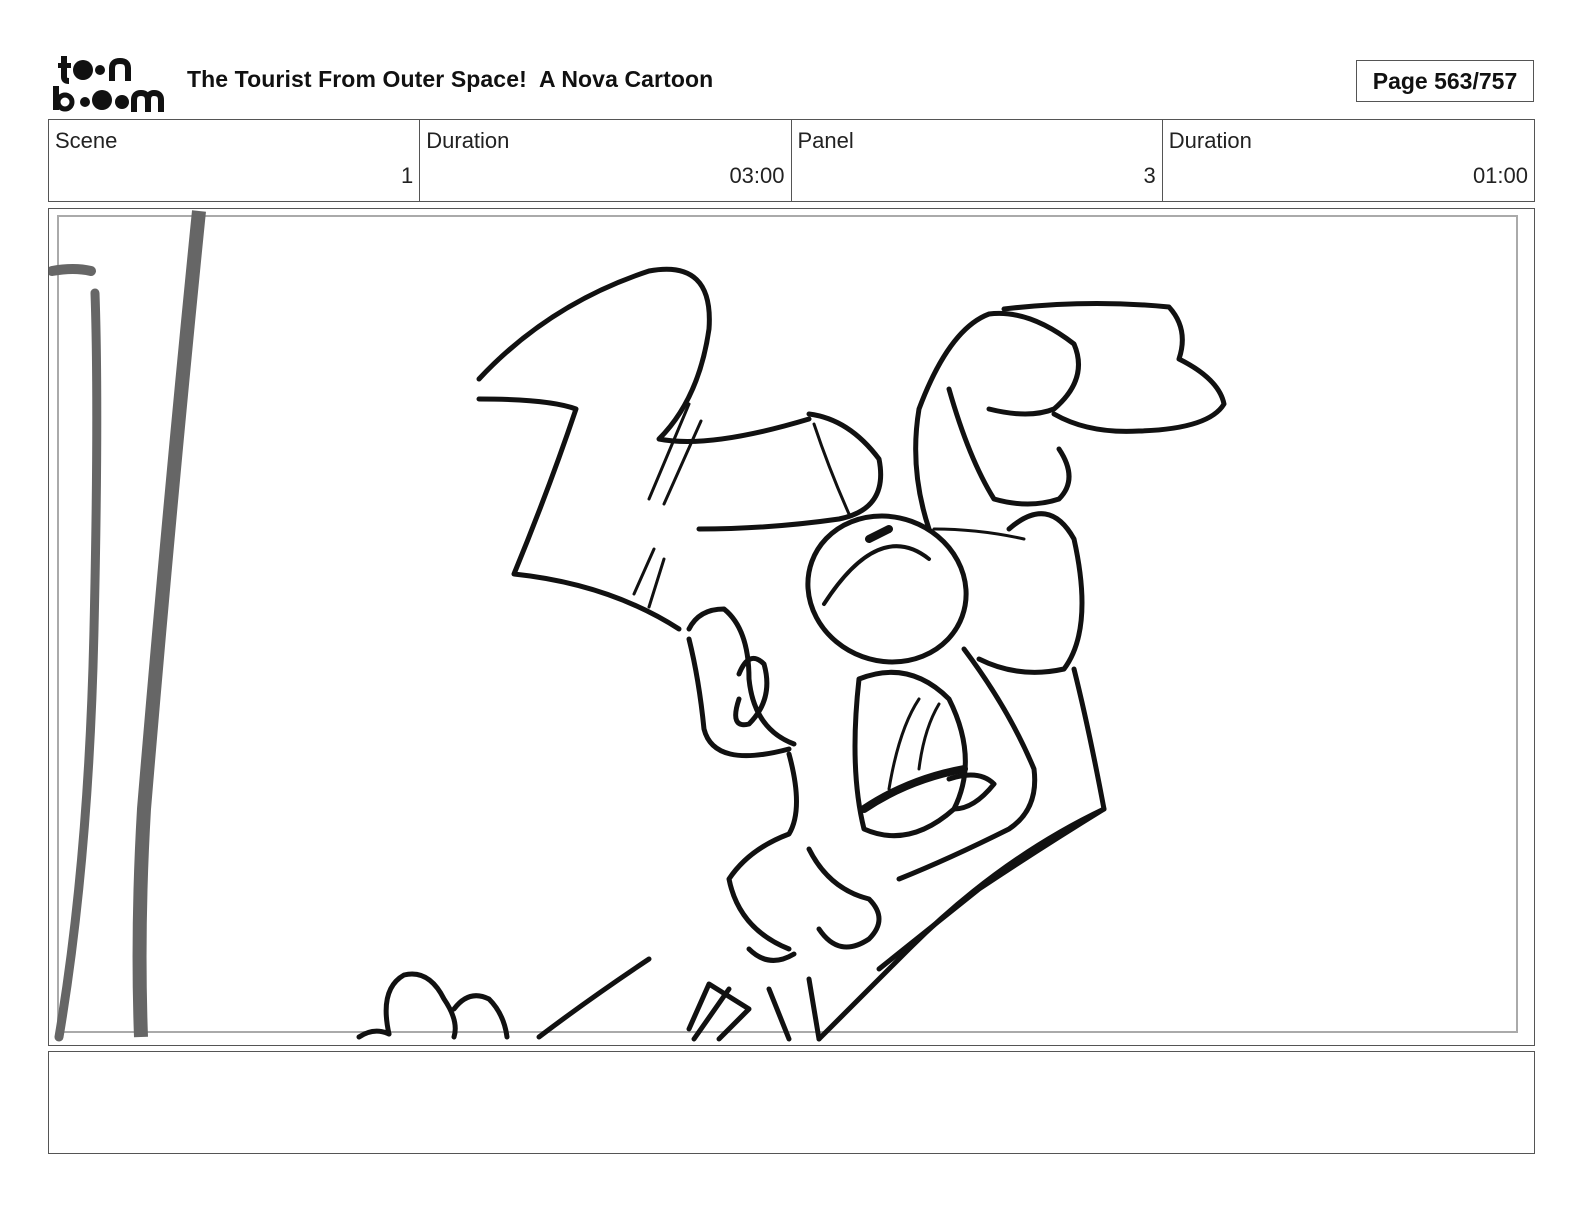  I want to click on scene-cell: Scene 1, so click(235, 160).